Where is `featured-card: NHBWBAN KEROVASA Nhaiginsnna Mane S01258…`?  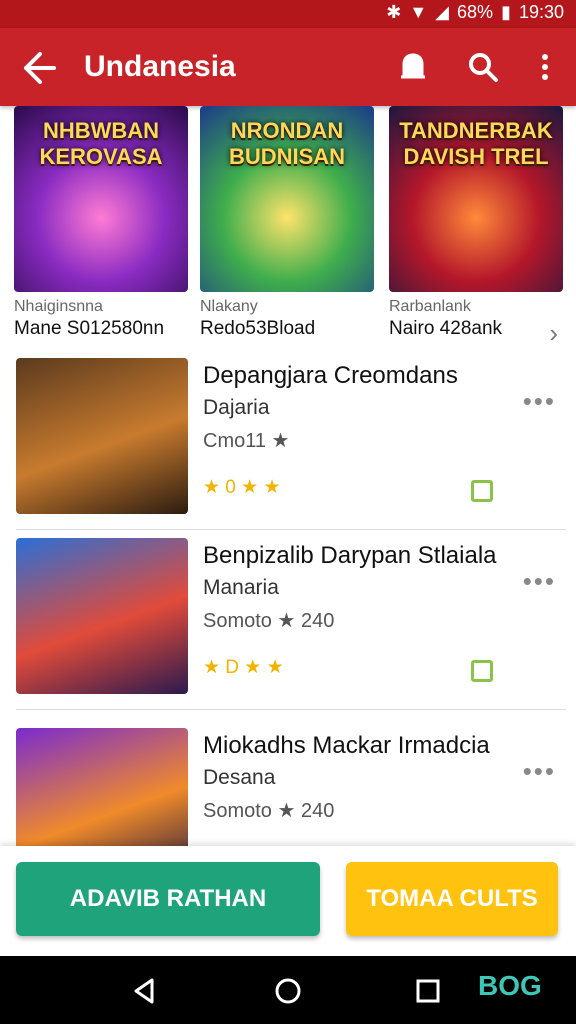 featured-card: NHBWBAN KEROVASA Nhaiginsnna Mane S01258… is located at coordinates (101, 223).